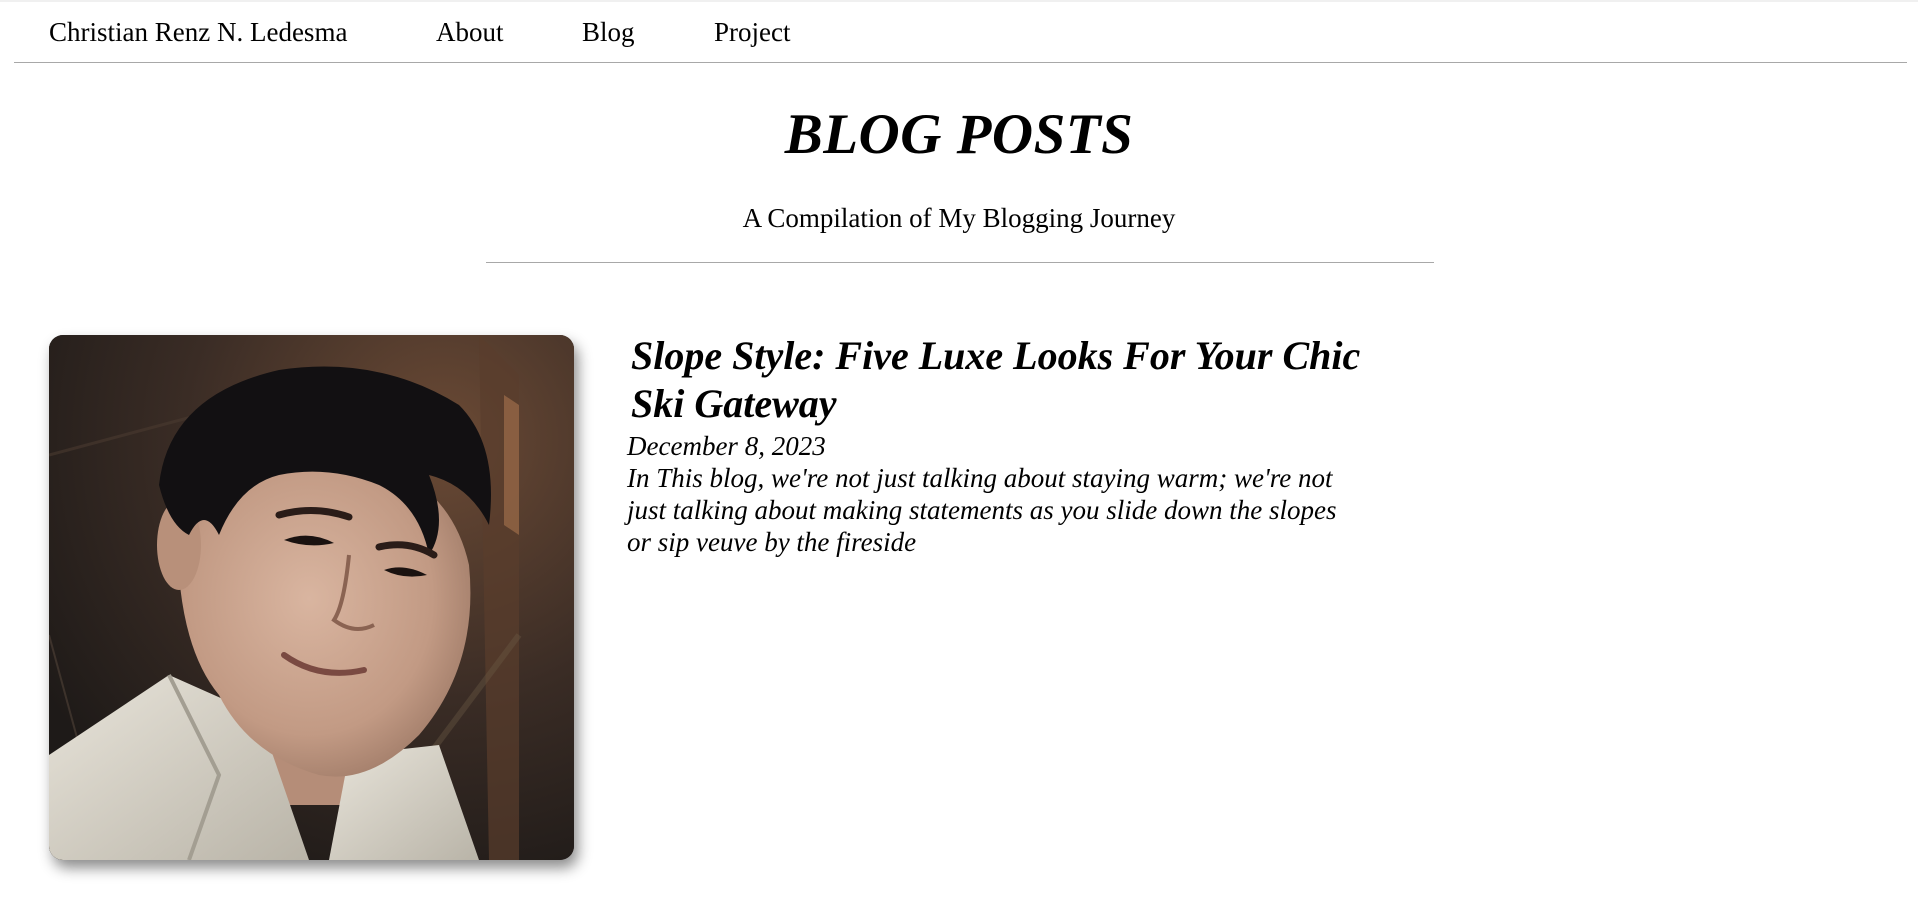 The height and width of the screenshot is (921, 1918). Describe the element at coordinates (726, 446) in the screenshot. I see `post-date: December 8, 2023` at that location.